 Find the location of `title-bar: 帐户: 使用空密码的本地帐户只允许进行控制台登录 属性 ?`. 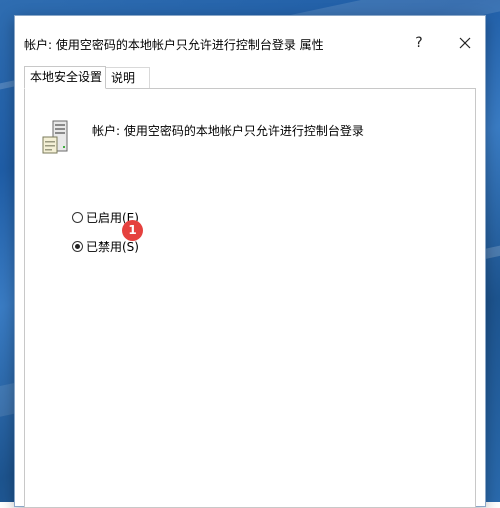

title-bar: 帐户: 使用空密码的本地帐户只允许进行控制台登录 属性 ? is located at coordinates (250, 38).